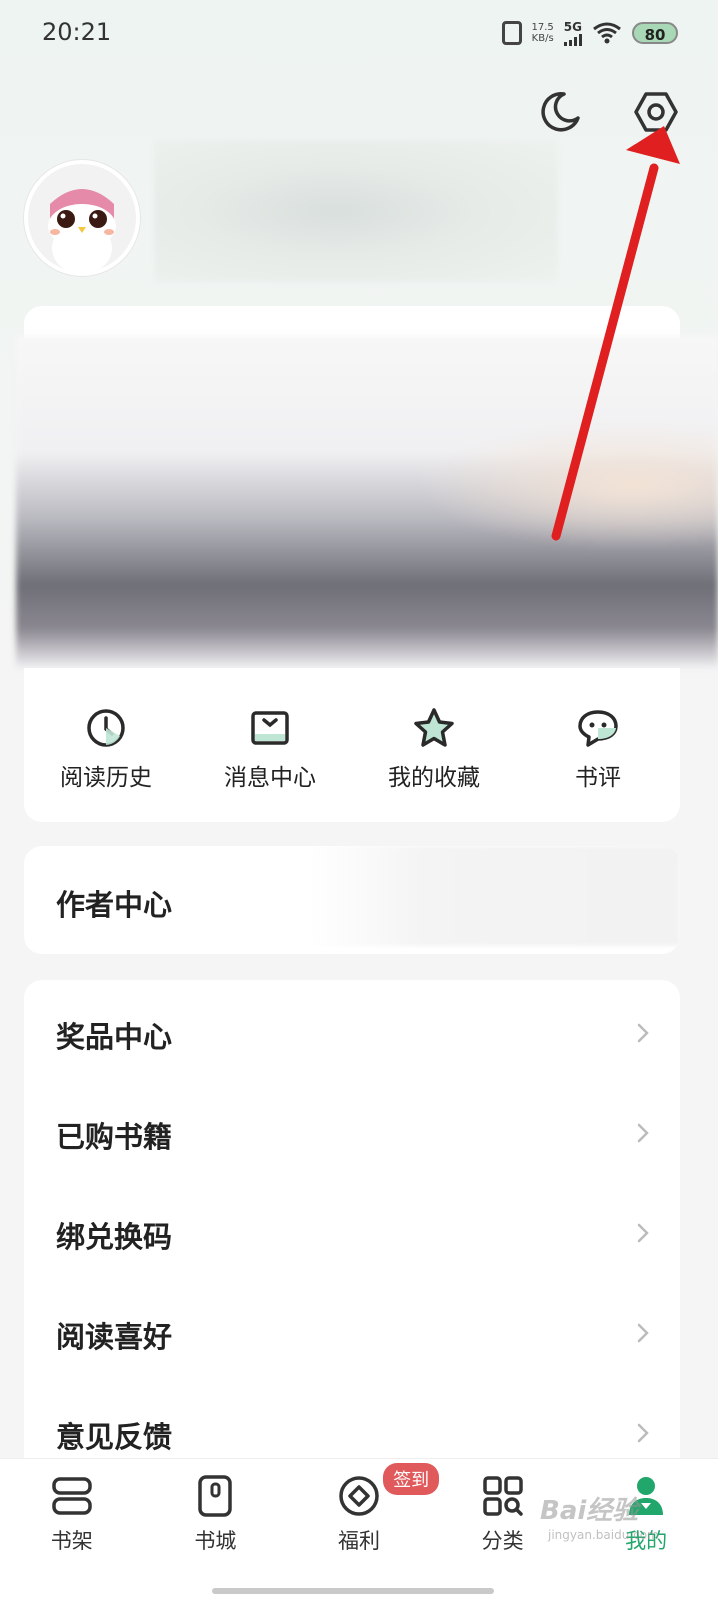 The image size is (718, 1600). Describe the element at coordinates (114, 905) in the screenshot. I see `author-center-label: 作者中心` at that location.